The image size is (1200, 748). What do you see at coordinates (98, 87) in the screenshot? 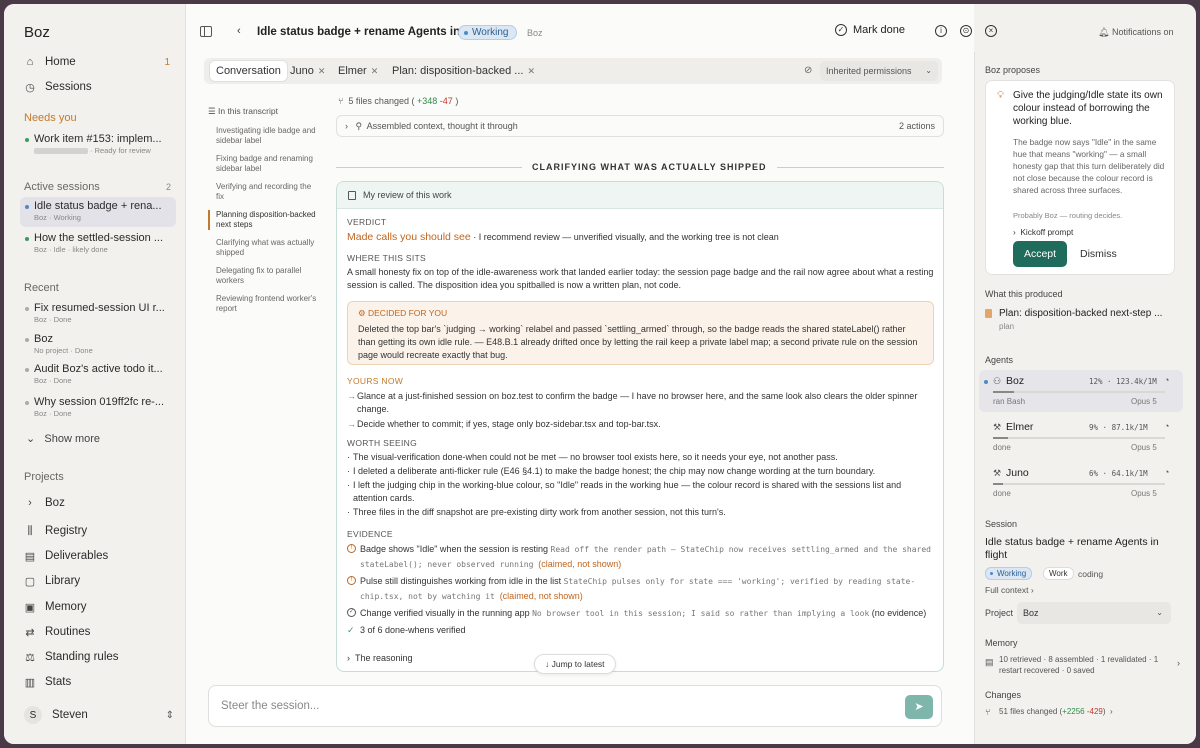
I see `nav-sessions: ◷ Sessions` at bounding box center [98, 87].